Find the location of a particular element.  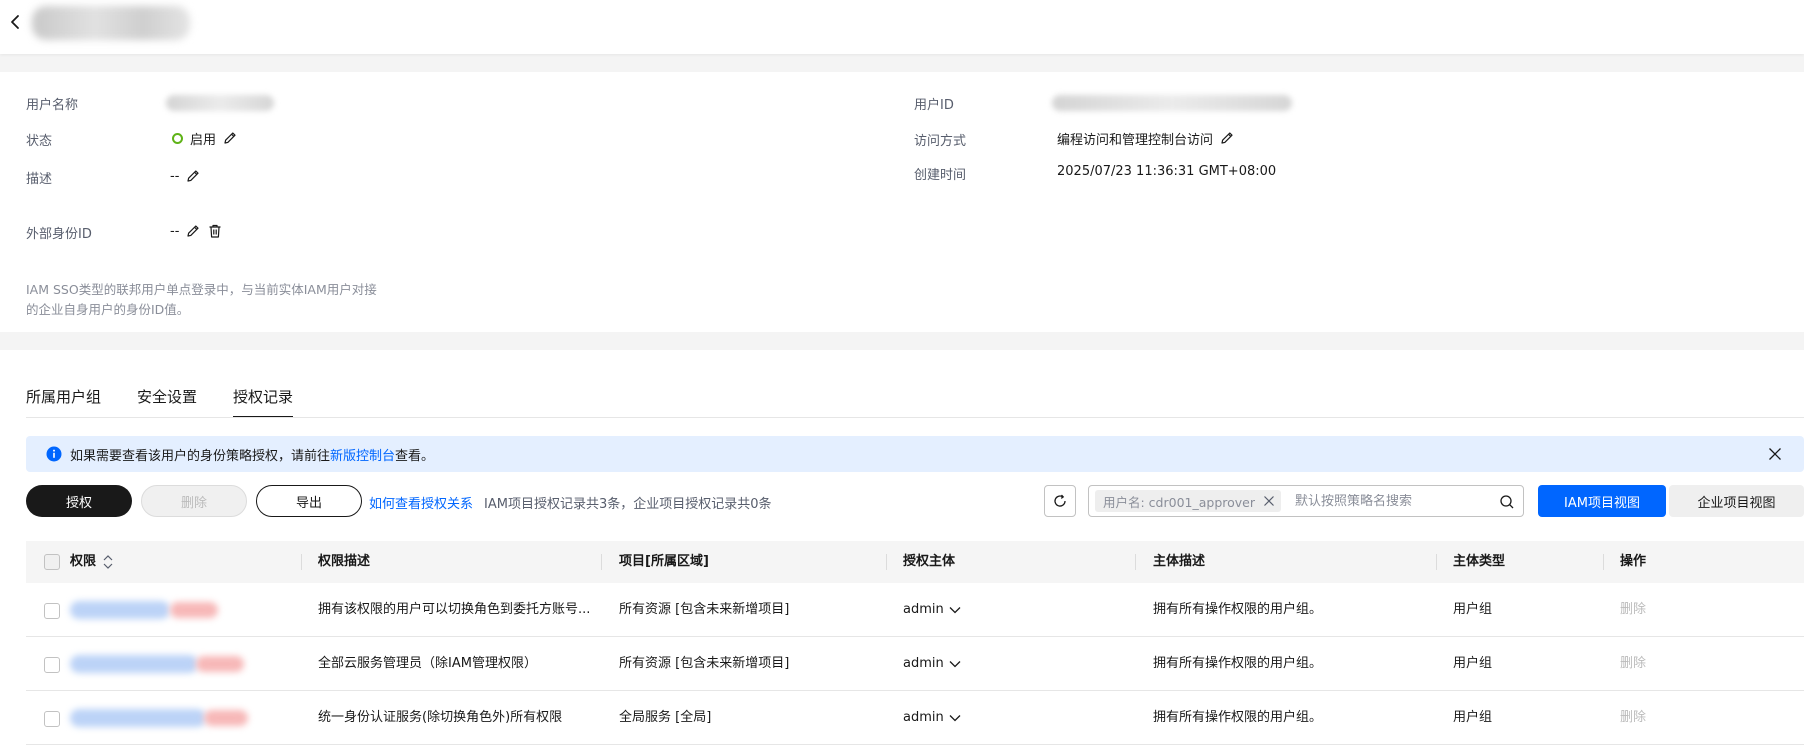

close-alert-icon is located at coordinates (1775, 454).